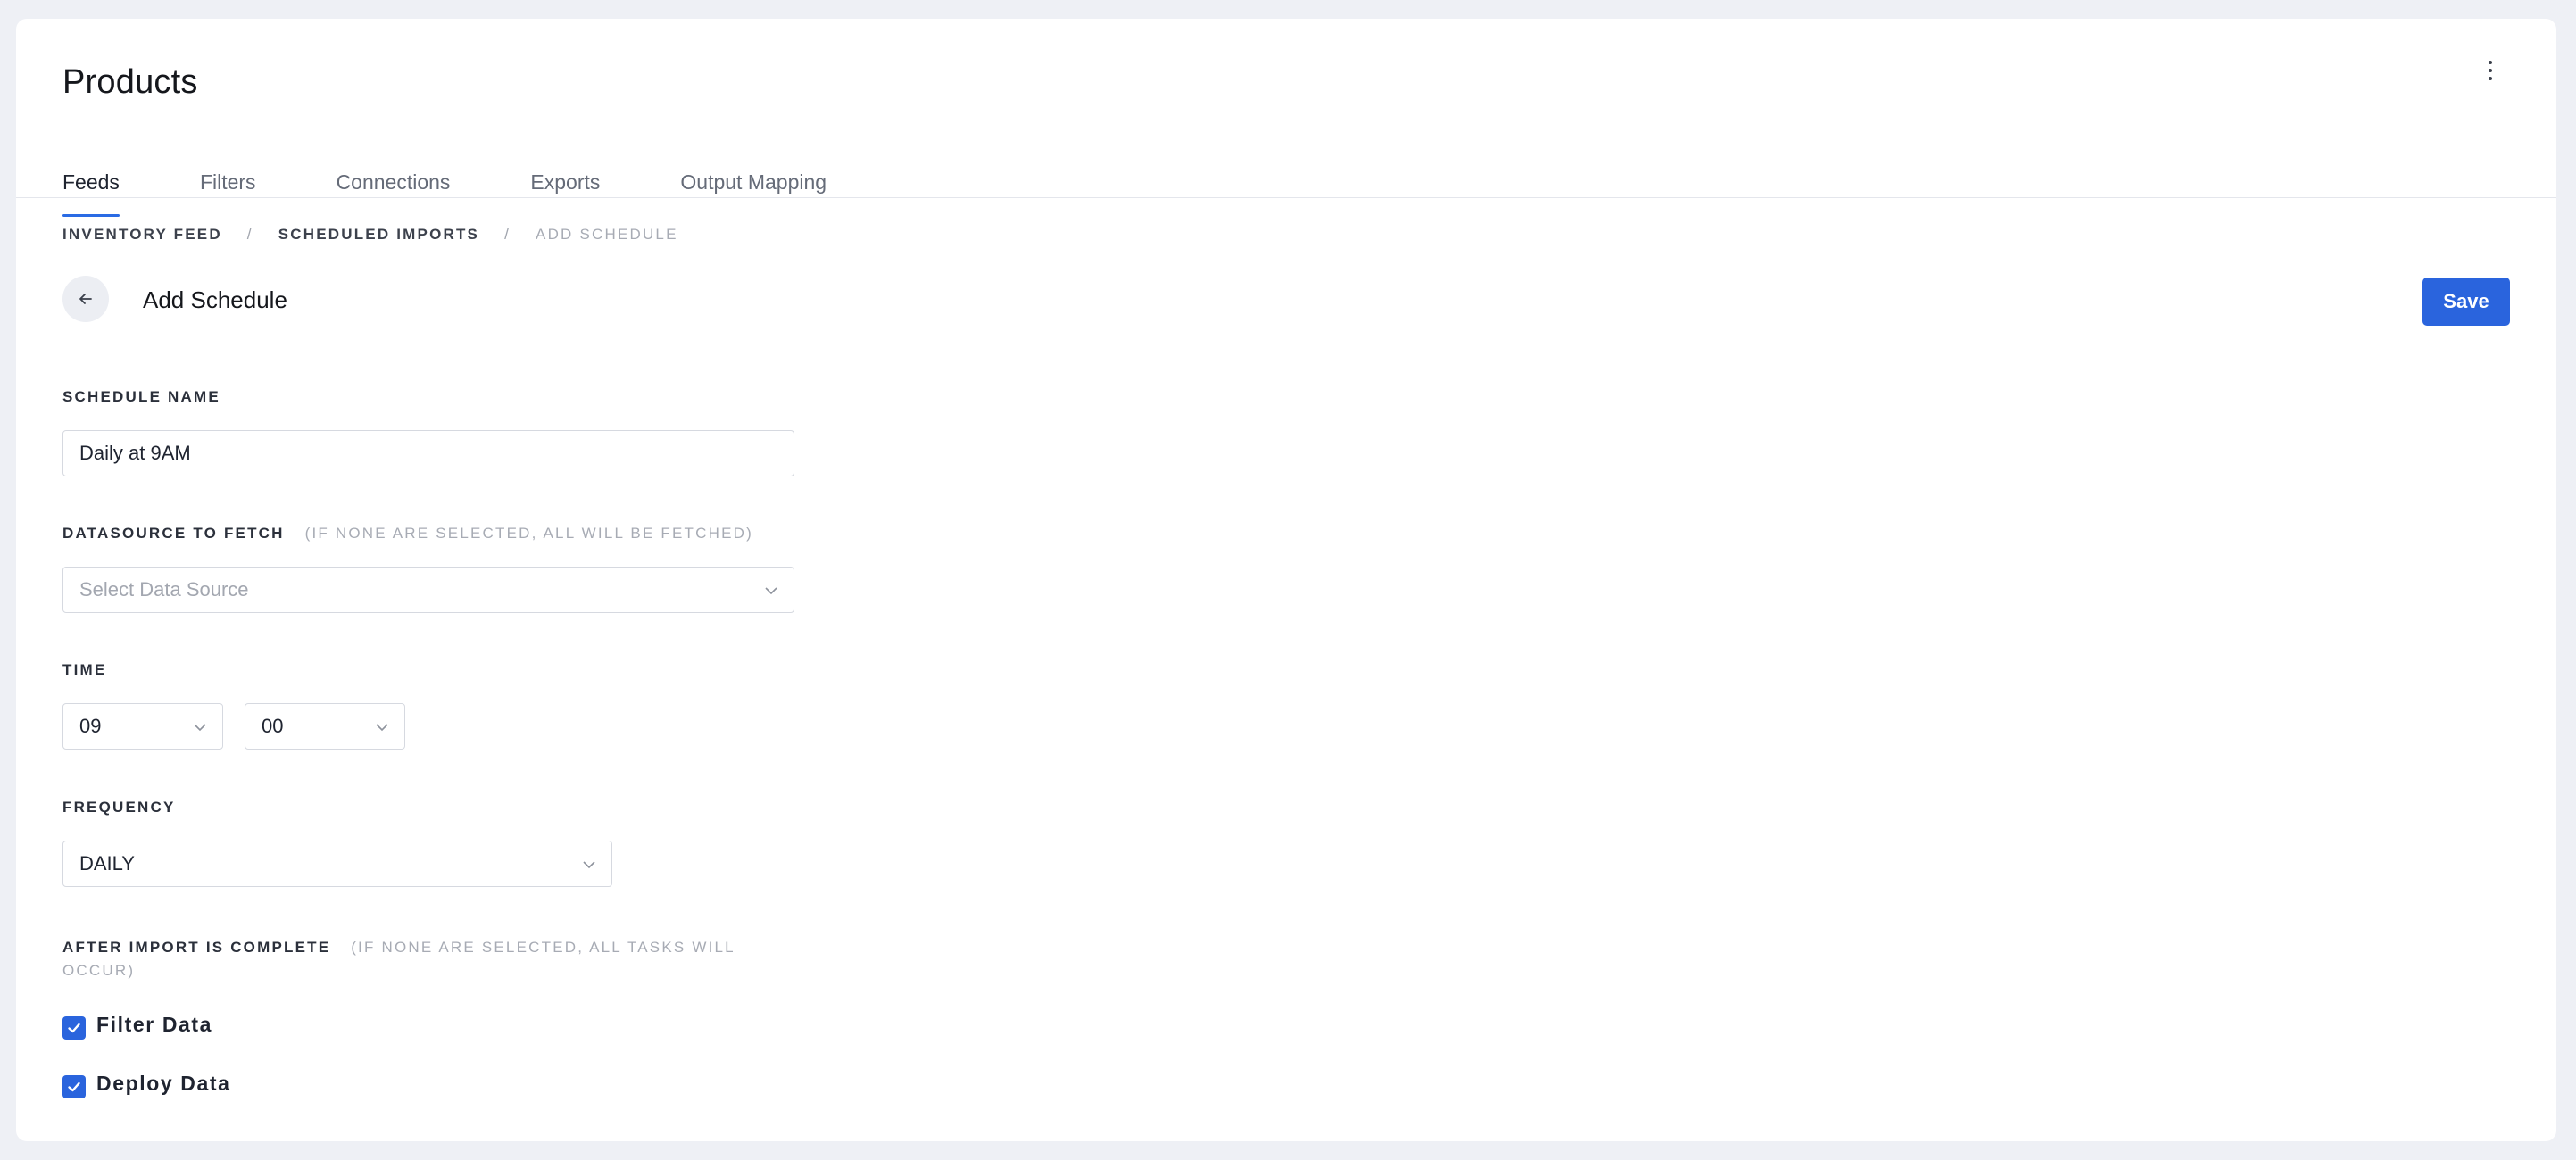  I want to click on page-header: Products, so click(130, 82).